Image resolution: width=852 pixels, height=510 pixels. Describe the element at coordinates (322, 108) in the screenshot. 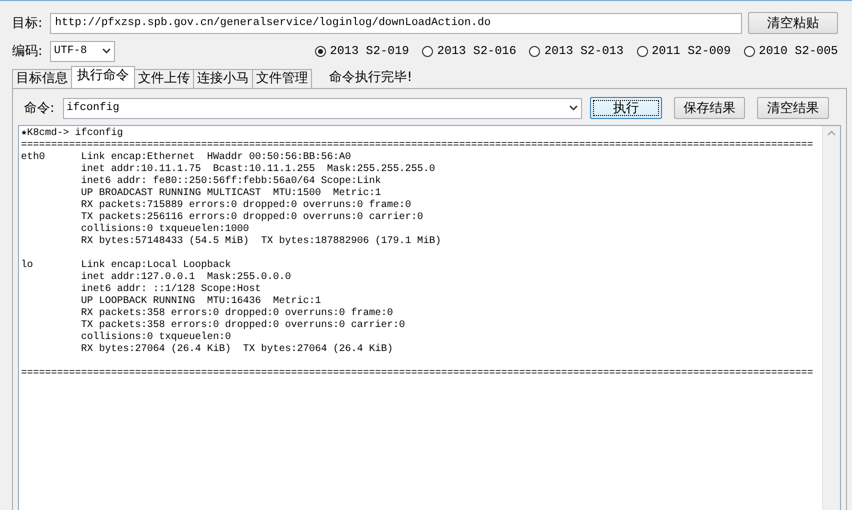

I see `command-combobox: ifconfig` at that location.